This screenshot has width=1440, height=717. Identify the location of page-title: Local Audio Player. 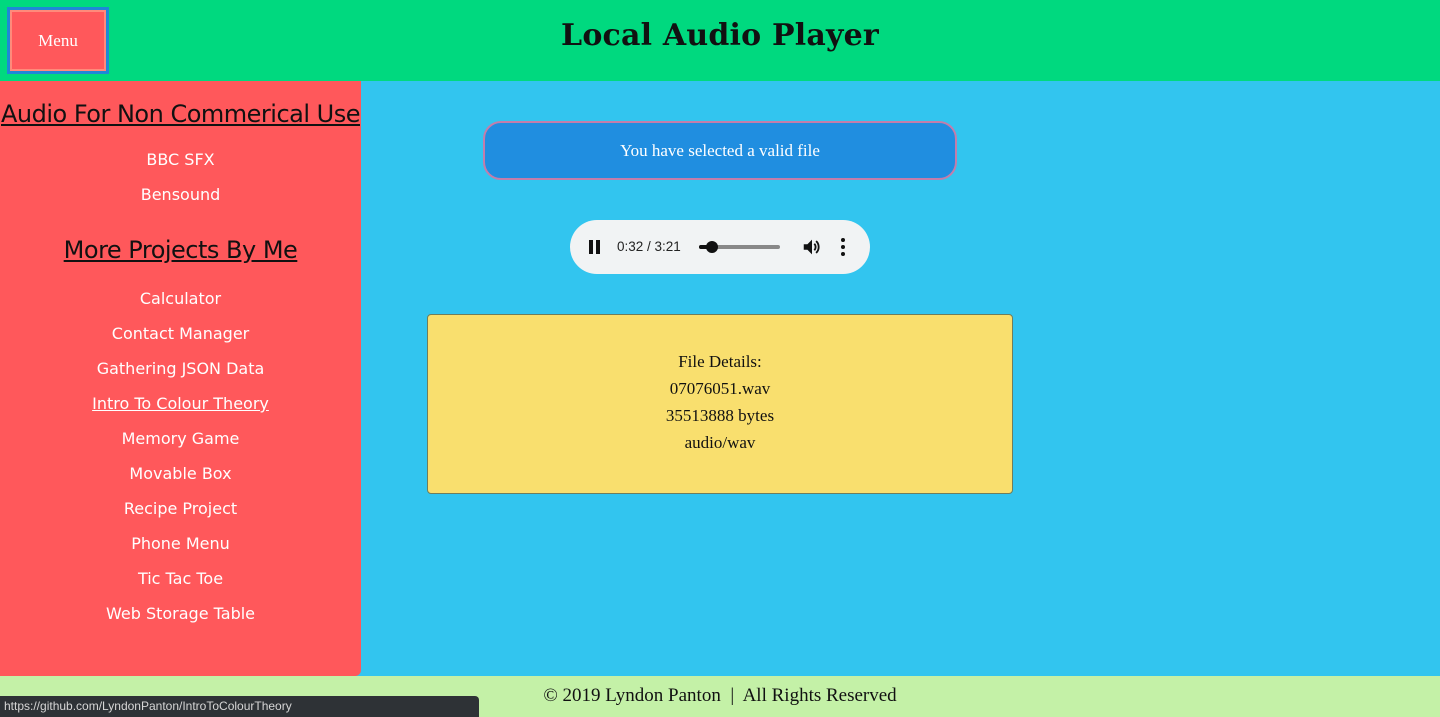
(720, 35).